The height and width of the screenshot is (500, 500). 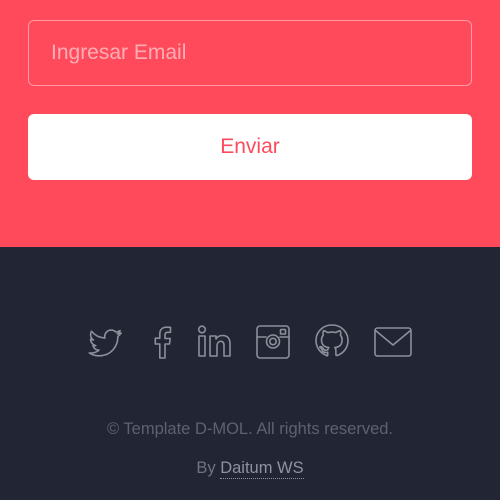 I want to click on mail-icon, so click(x=393, y=342).